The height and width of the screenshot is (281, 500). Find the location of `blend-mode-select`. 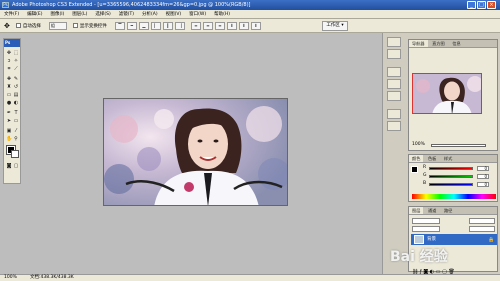

blend-mode-select is located at coordinates (426, 221).